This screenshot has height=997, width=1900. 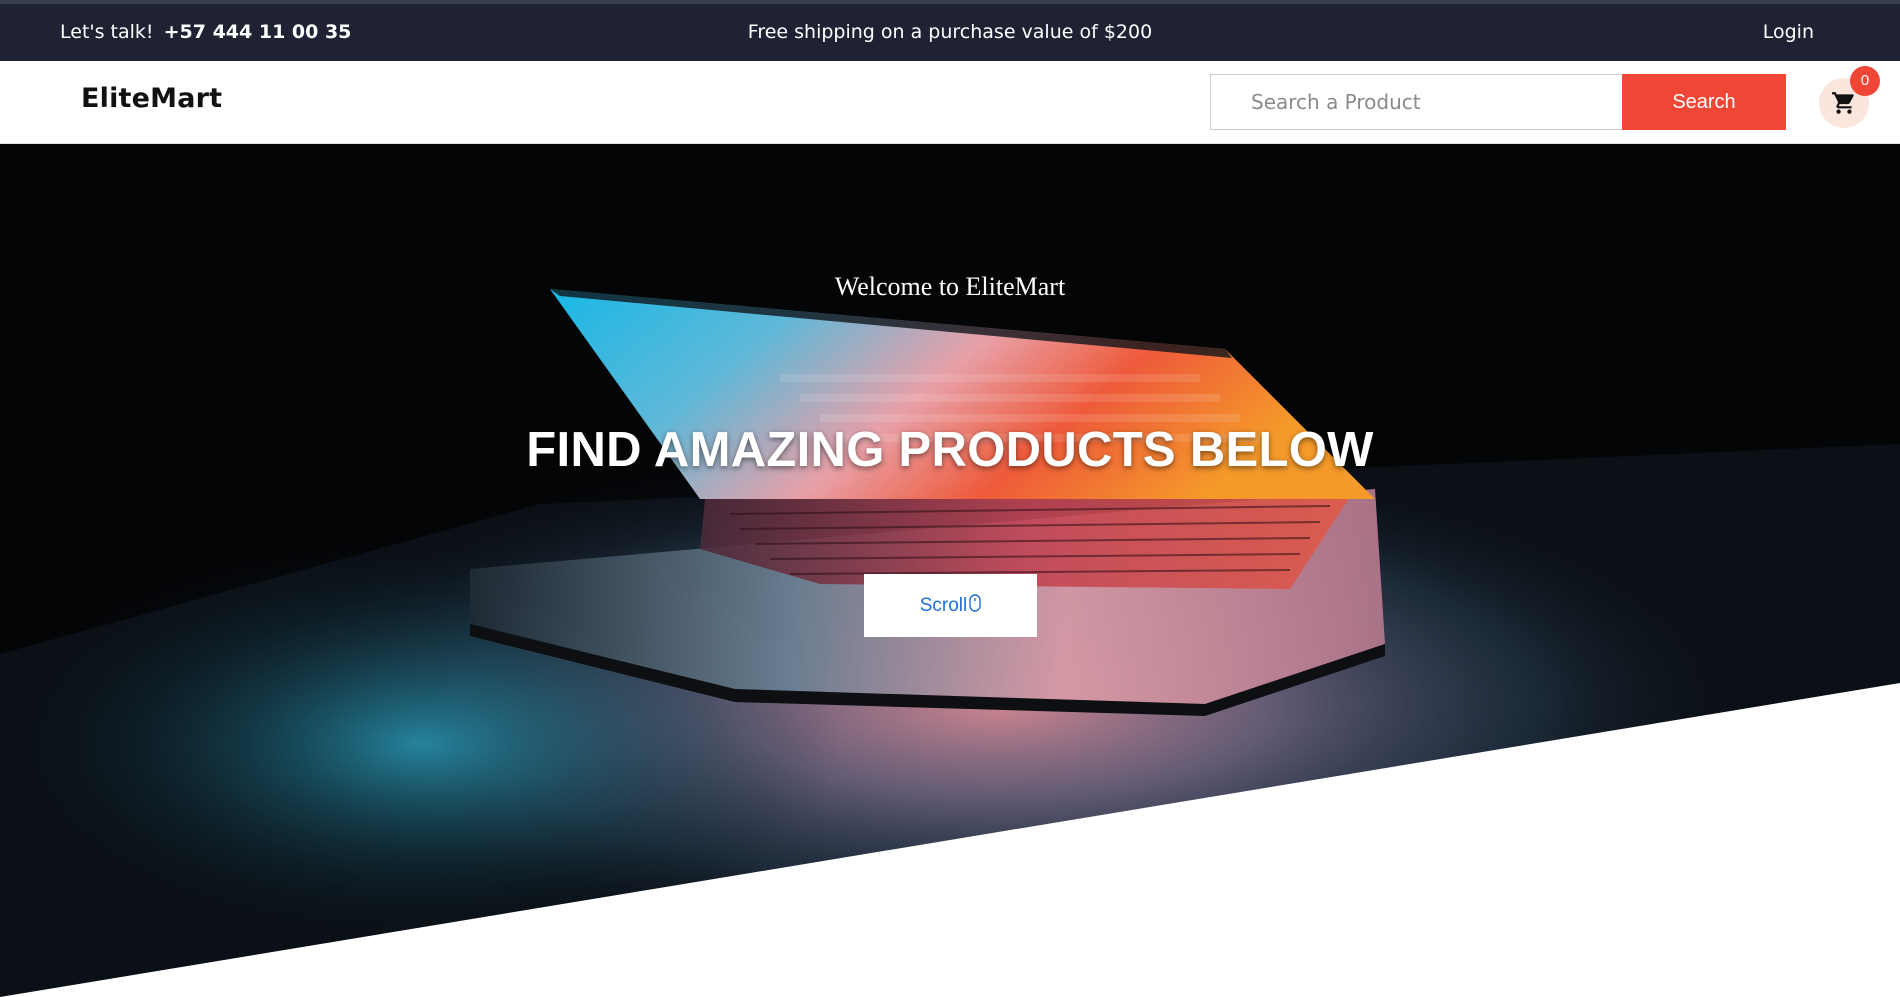 What do you see at coordinates (151, 98) in the screenshot?
I see `brand-logo: EliteMart` at bounding box center [151, 98].